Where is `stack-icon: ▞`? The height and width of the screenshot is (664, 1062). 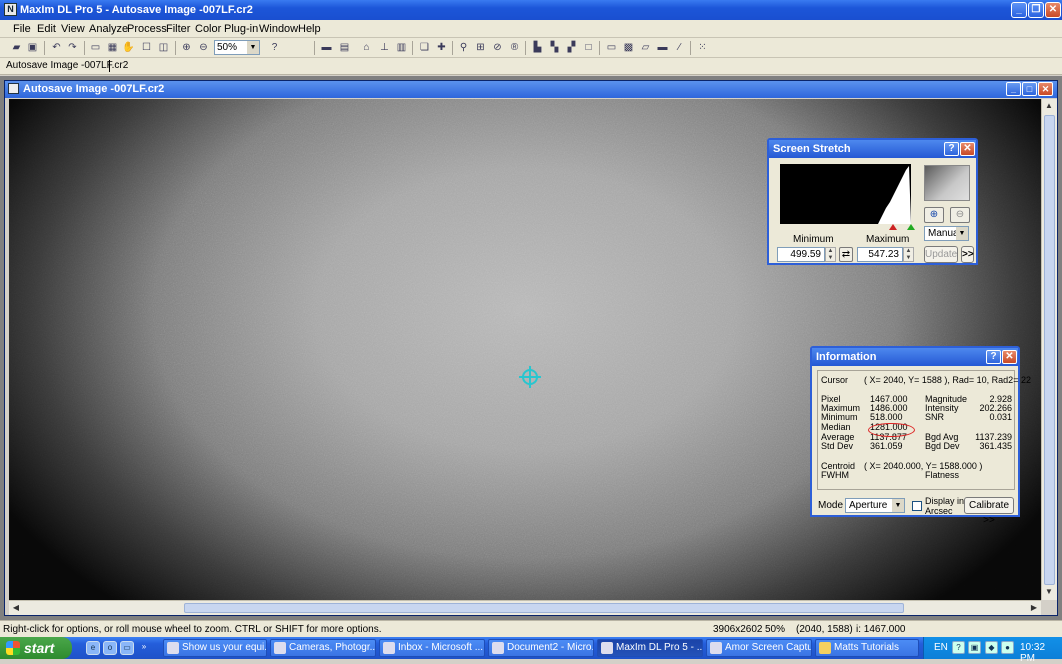 stack-icon: ▞ is located at coordinates (571, 47).